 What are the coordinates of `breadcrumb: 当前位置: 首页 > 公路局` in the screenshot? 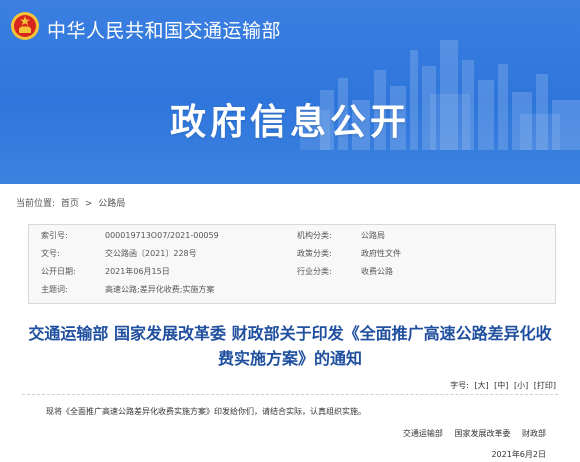 It's located at (72, 202).